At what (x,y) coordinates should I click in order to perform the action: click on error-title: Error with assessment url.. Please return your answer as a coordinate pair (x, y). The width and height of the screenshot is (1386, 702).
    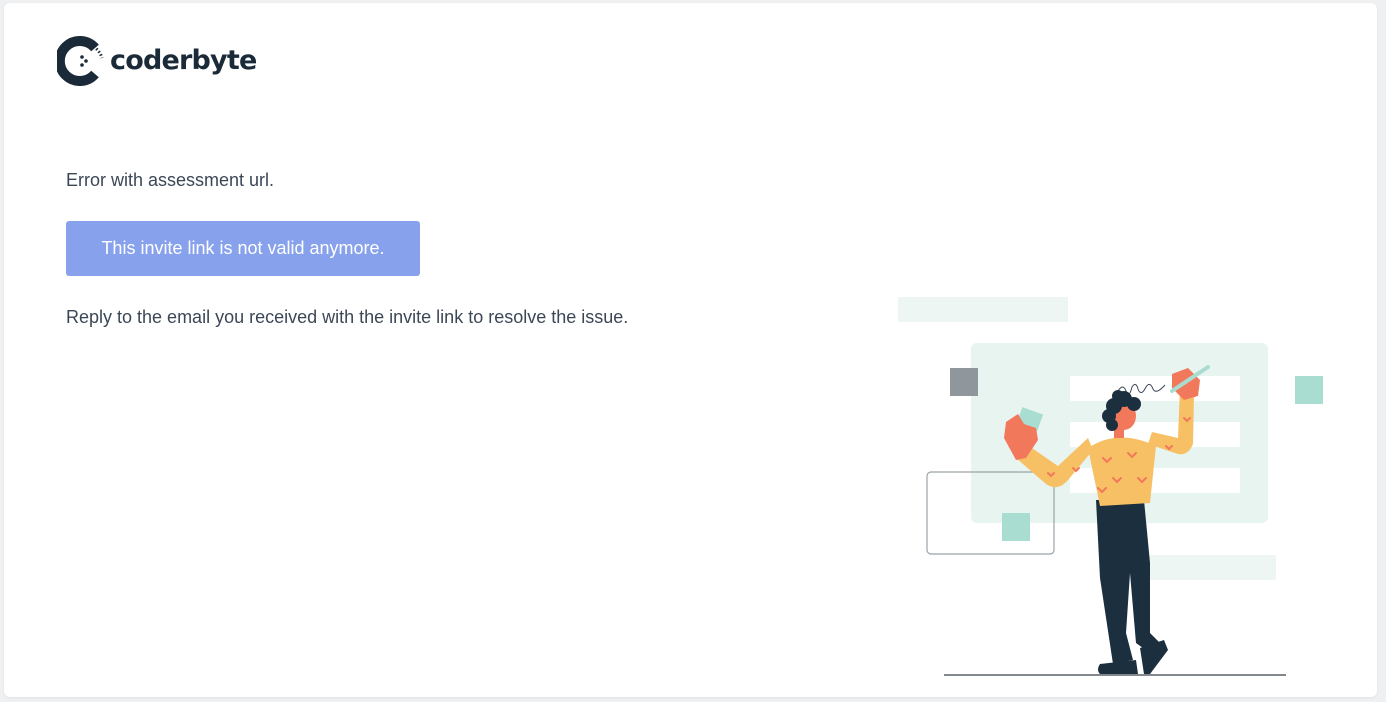
    Looking at the image, I should click on (170, 180).